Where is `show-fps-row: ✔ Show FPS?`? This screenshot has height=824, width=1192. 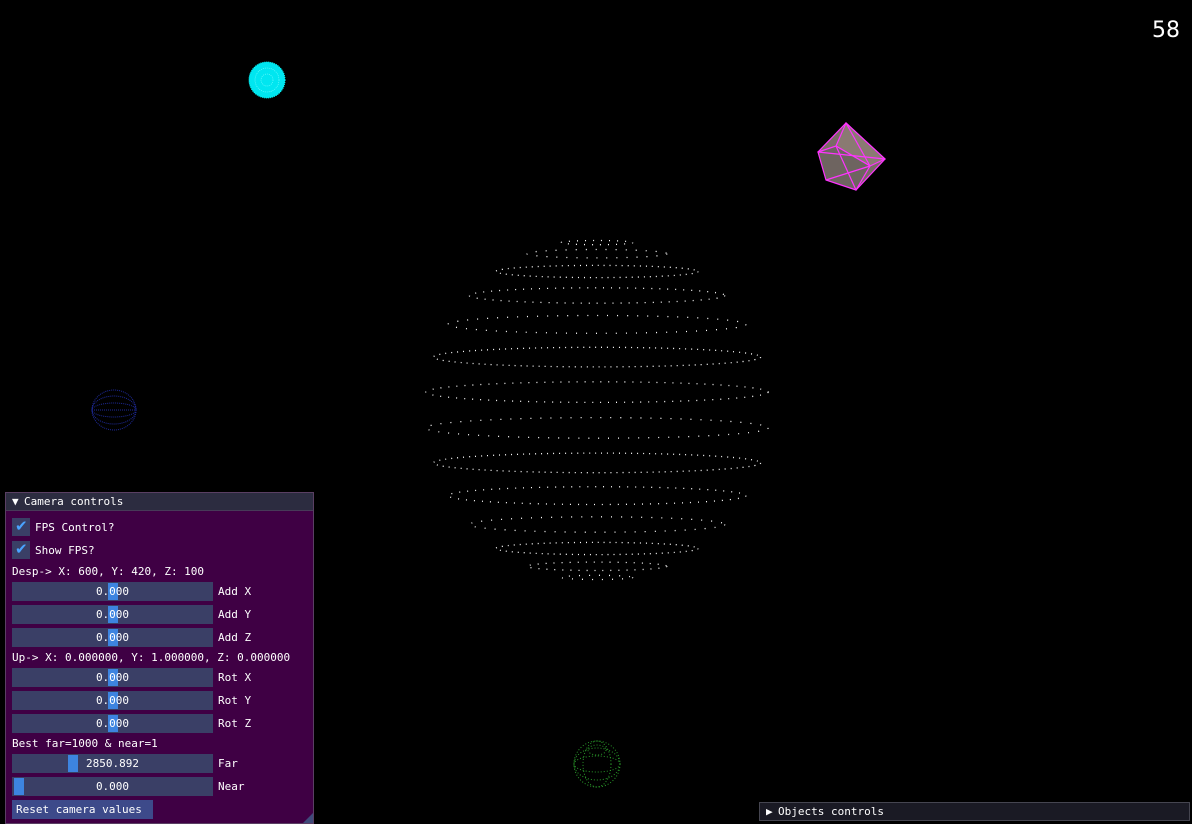 show-fps-row: ✔ Show FPS? is located at coordinates (162, 550).